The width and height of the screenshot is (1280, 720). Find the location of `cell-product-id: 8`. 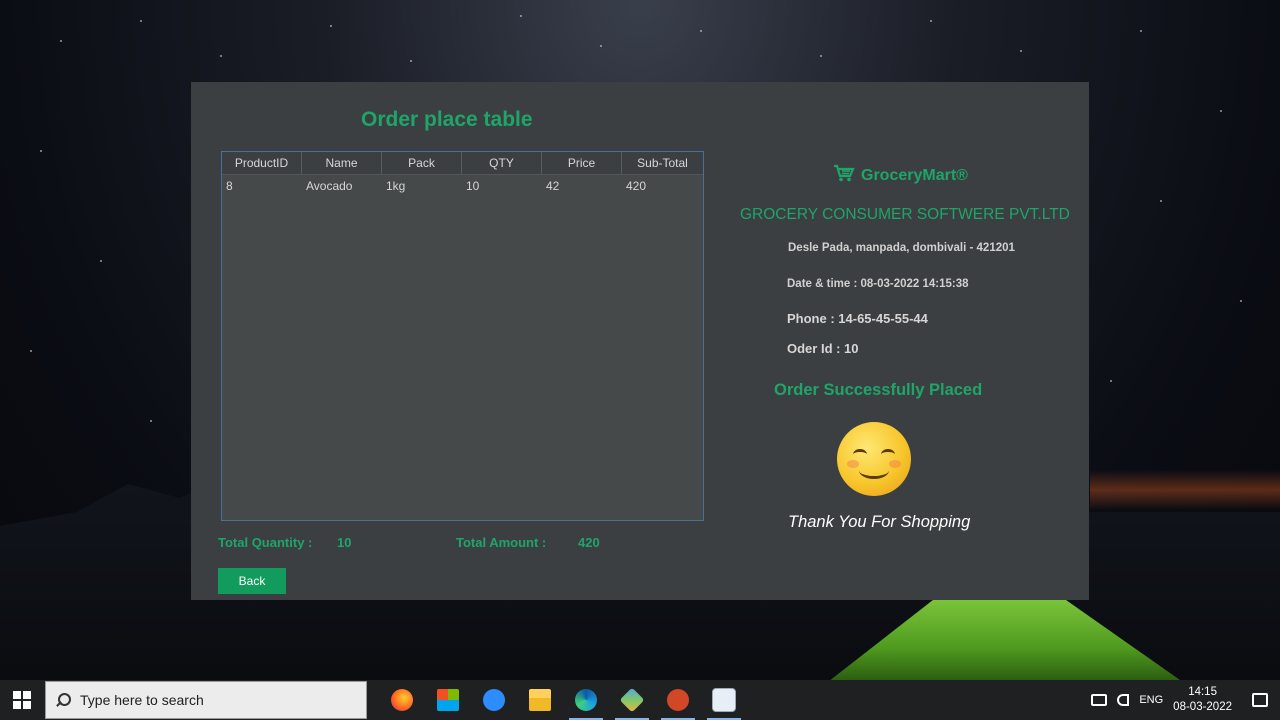

cell-product-id: 8 is located at coordinates (229, 186).